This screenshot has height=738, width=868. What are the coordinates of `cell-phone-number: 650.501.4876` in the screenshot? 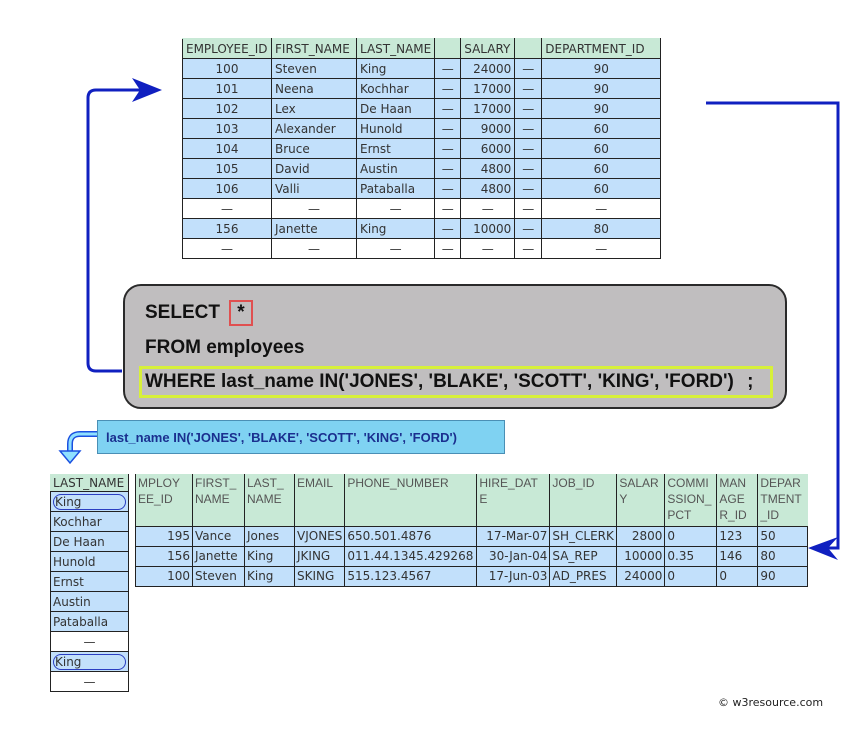 It's located at (411, 536).